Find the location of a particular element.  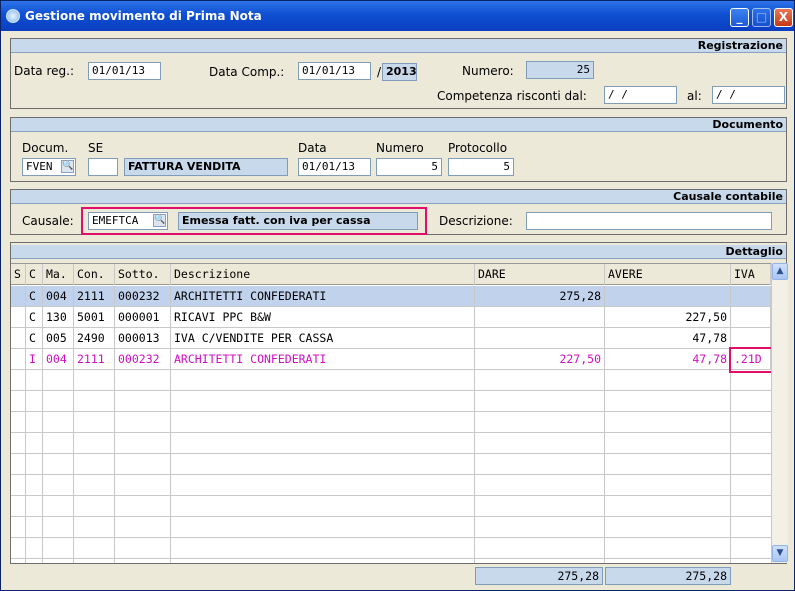

col-avere: AVERE is located at coordinates (668, 274).